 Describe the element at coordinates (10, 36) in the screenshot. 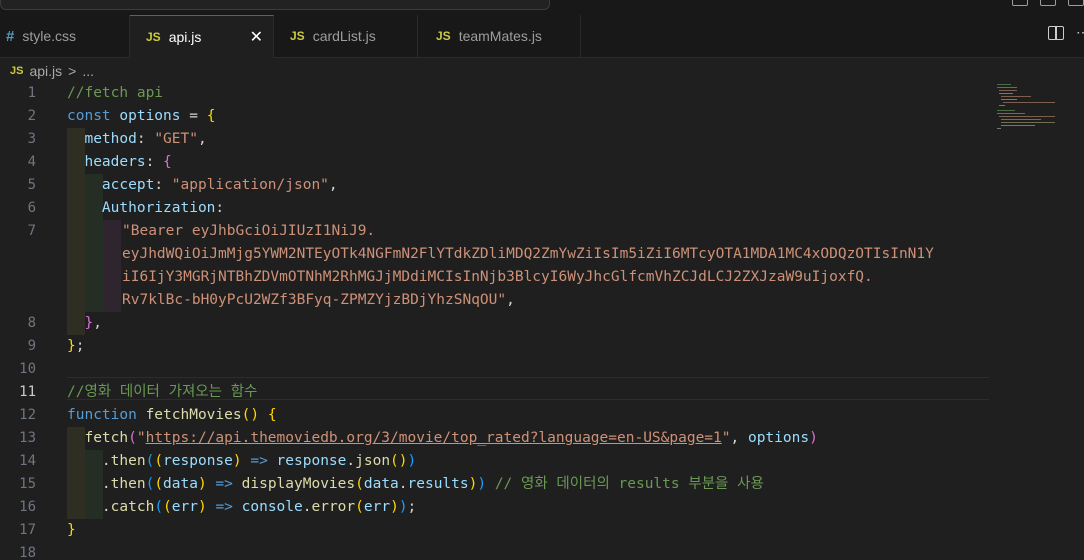

I see `css-file-icon: #` at that location.